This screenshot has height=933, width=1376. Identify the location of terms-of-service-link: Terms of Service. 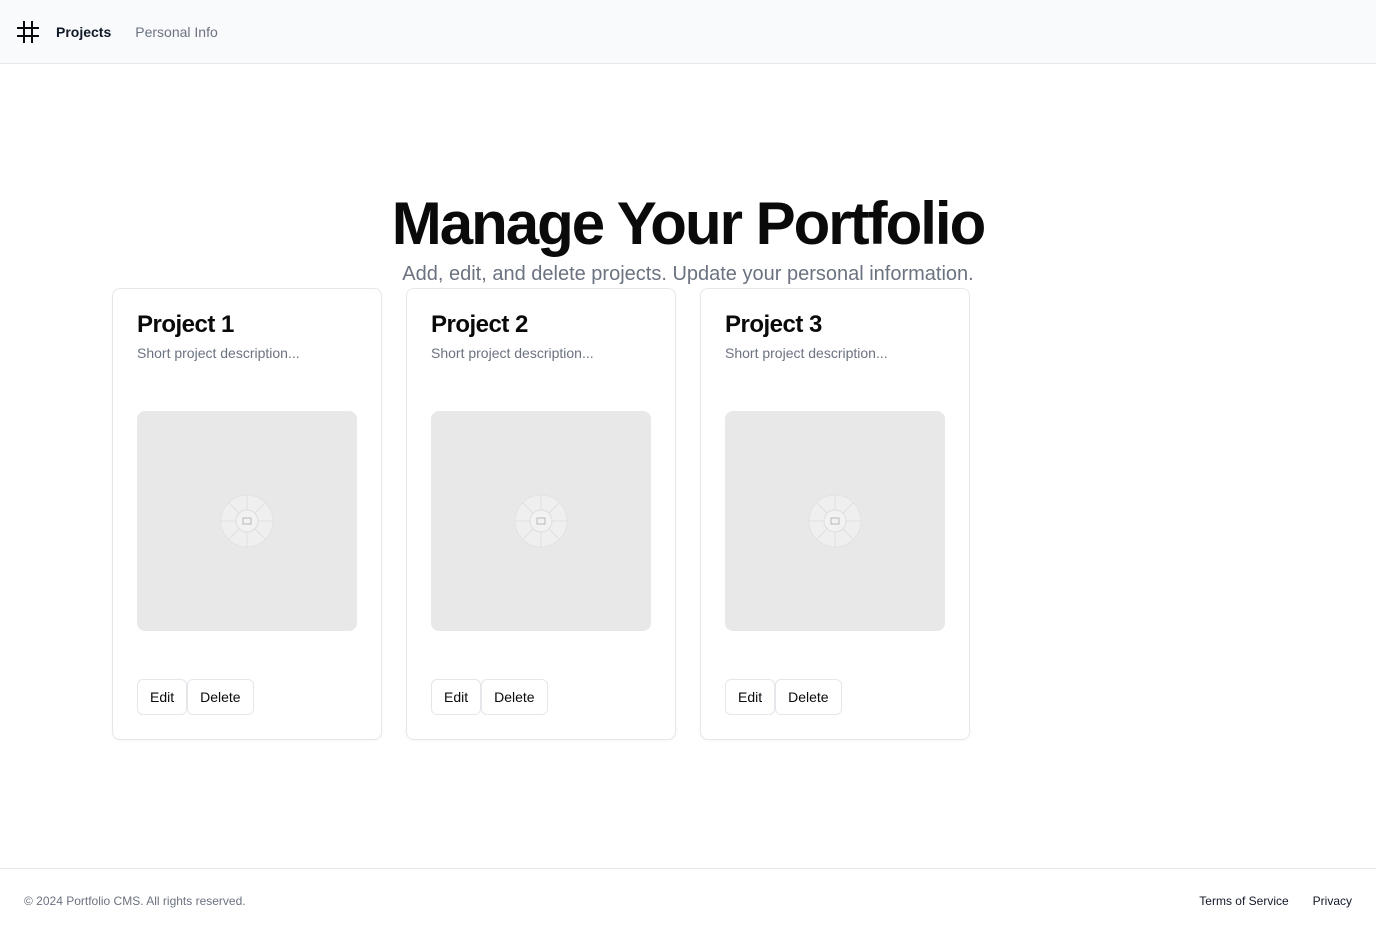
(1243, 901).